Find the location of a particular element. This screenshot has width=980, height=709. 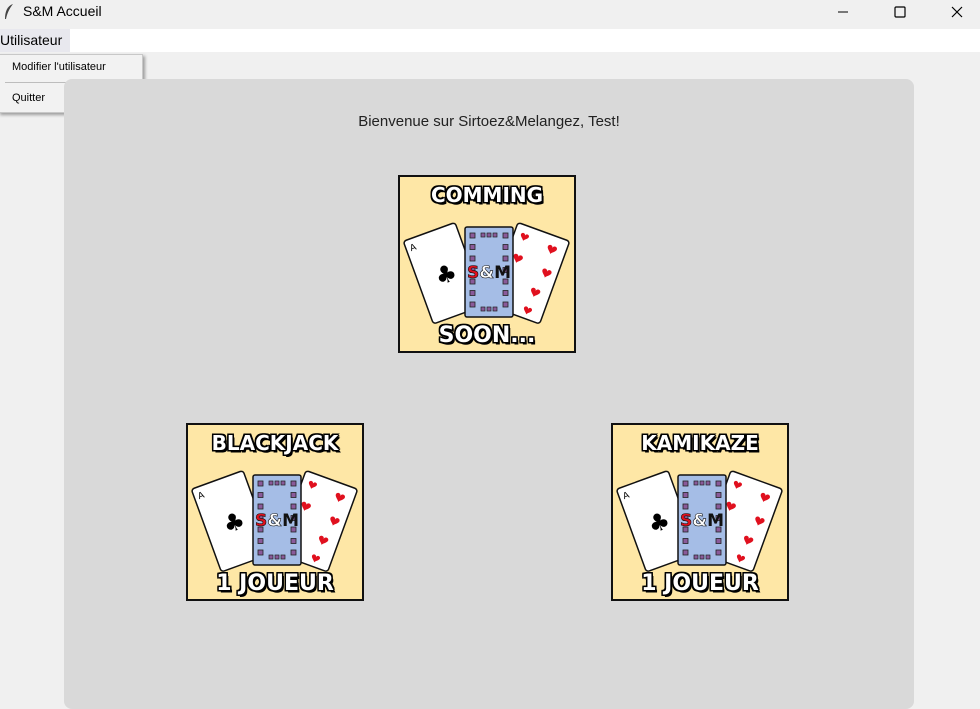

game-card-blackjack: A ♣ S&M BLACKJACK 1 JOUEUR is located at coordinates (275, 512).